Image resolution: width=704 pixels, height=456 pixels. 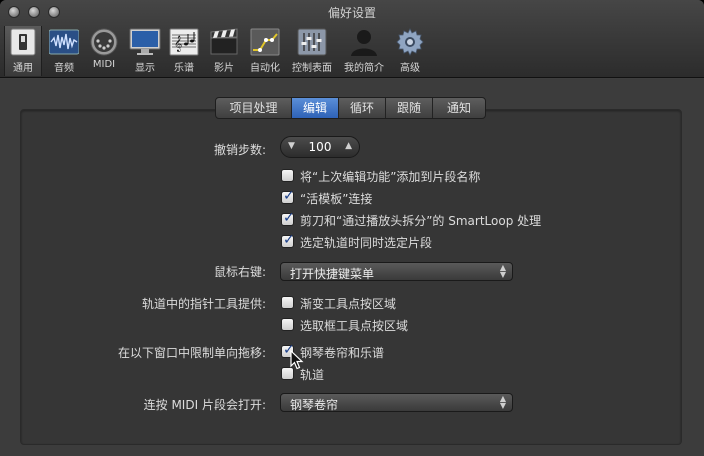 What do you see at coordinates (104, 64) in the screenshot?
I see `toolbar-item-label: MIDI` at bounding box center [104, 64].